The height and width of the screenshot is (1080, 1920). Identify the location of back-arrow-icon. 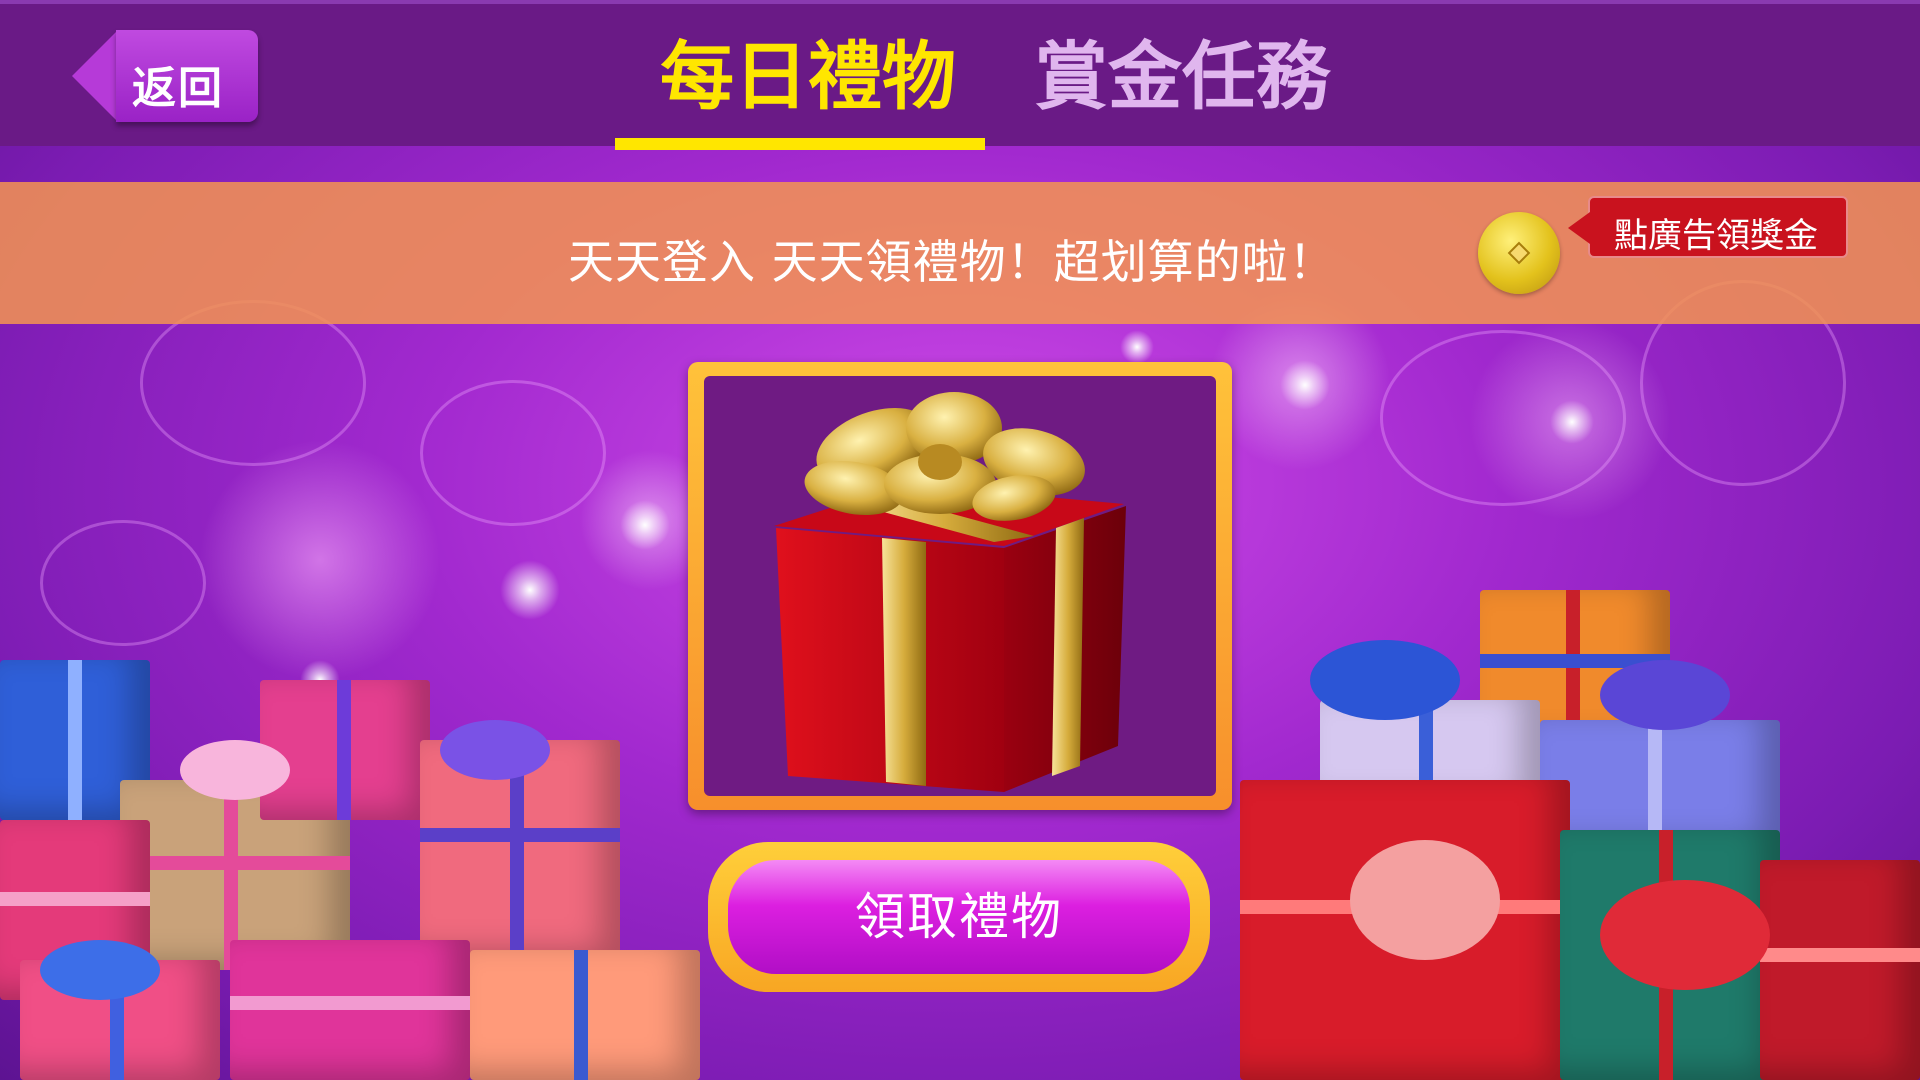
(95, 76).